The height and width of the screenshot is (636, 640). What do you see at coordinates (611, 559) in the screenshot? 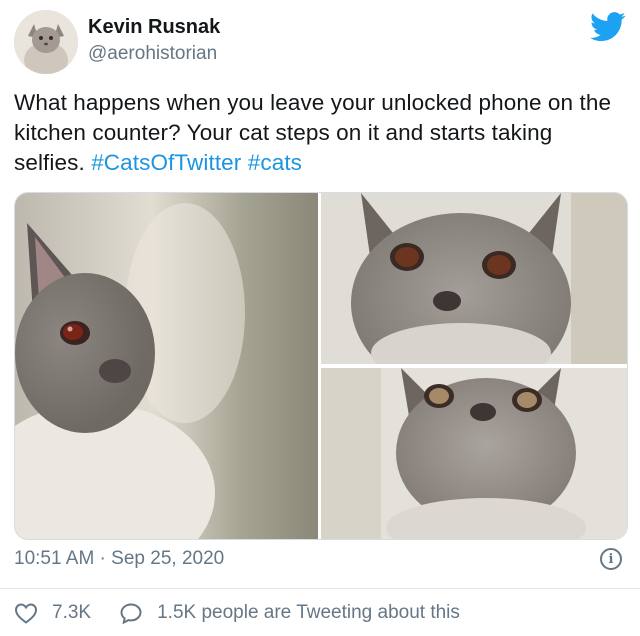
I see `info-icon: i` at bounding box center [611, 559].